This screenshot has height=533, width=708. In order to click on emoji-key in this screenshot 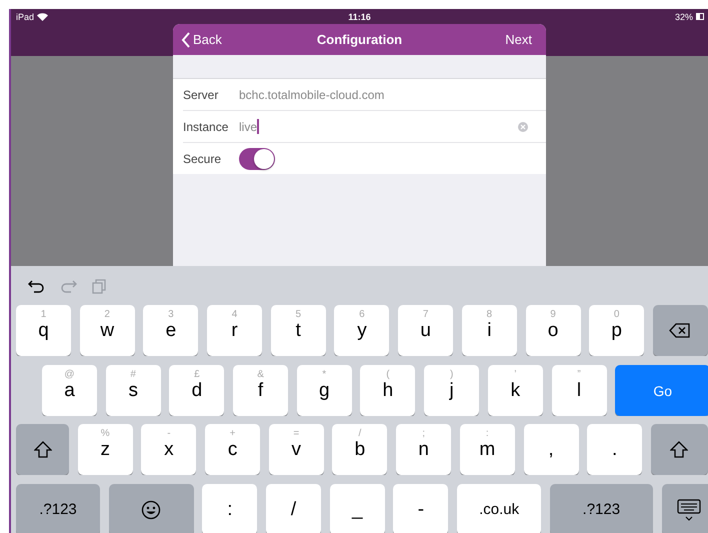, I will do `click(151, 508)`.